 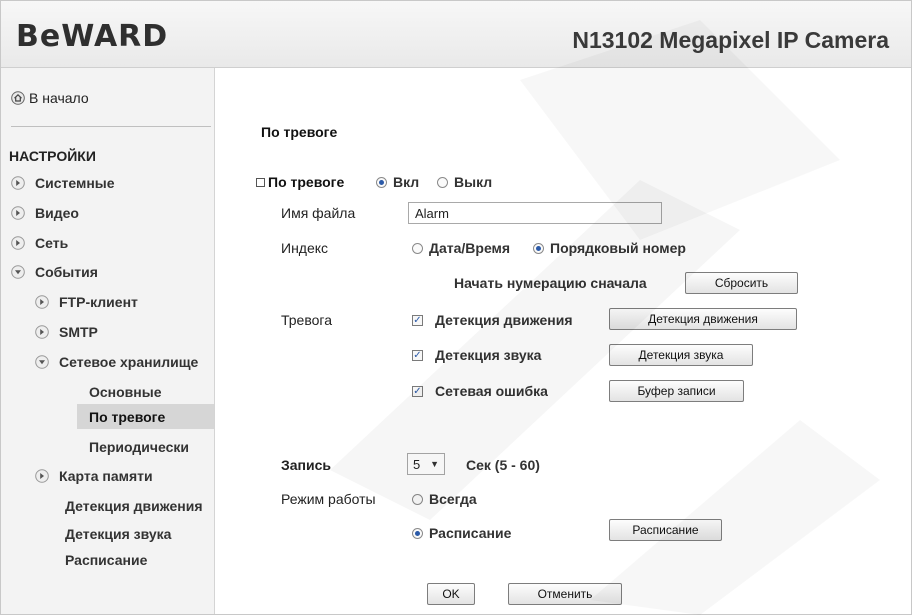 I want to click on sidebar-item-system: Системные, so click(x=63, y=183).